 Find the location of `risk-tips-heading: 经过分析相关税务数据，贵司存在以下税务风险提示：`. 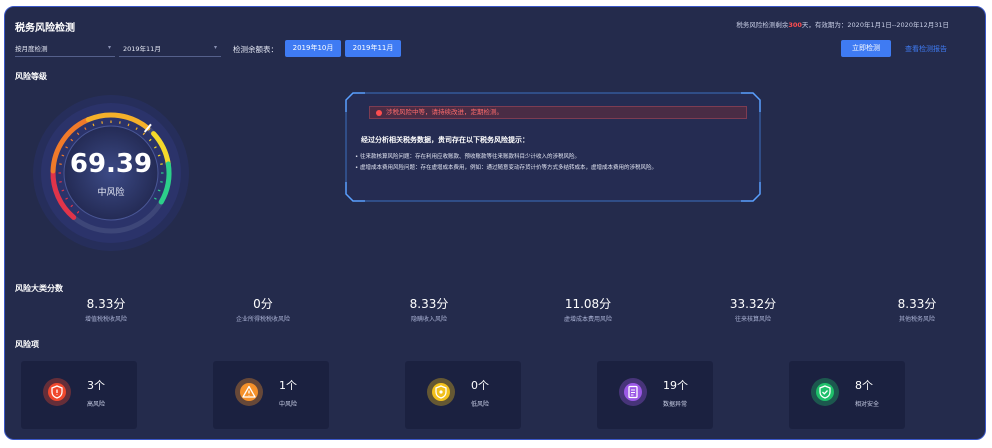

risk-tips-heading: 经过分析相关税务数据，贵司存在以下税务风险提示： is located at coordinates (445, 140).